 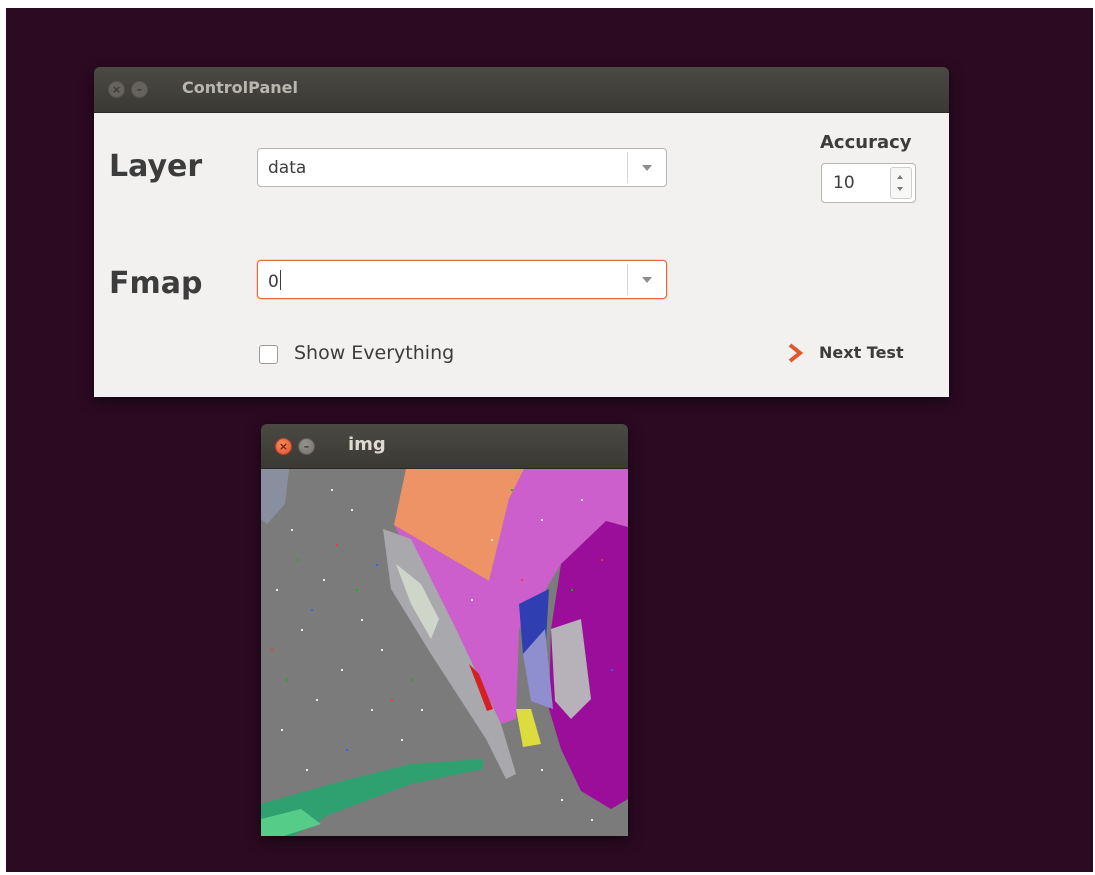 What do you see at coordinates (901, 183) in the screenshot?
I see `accuracy-stepper` at bounding box center [901, 183].